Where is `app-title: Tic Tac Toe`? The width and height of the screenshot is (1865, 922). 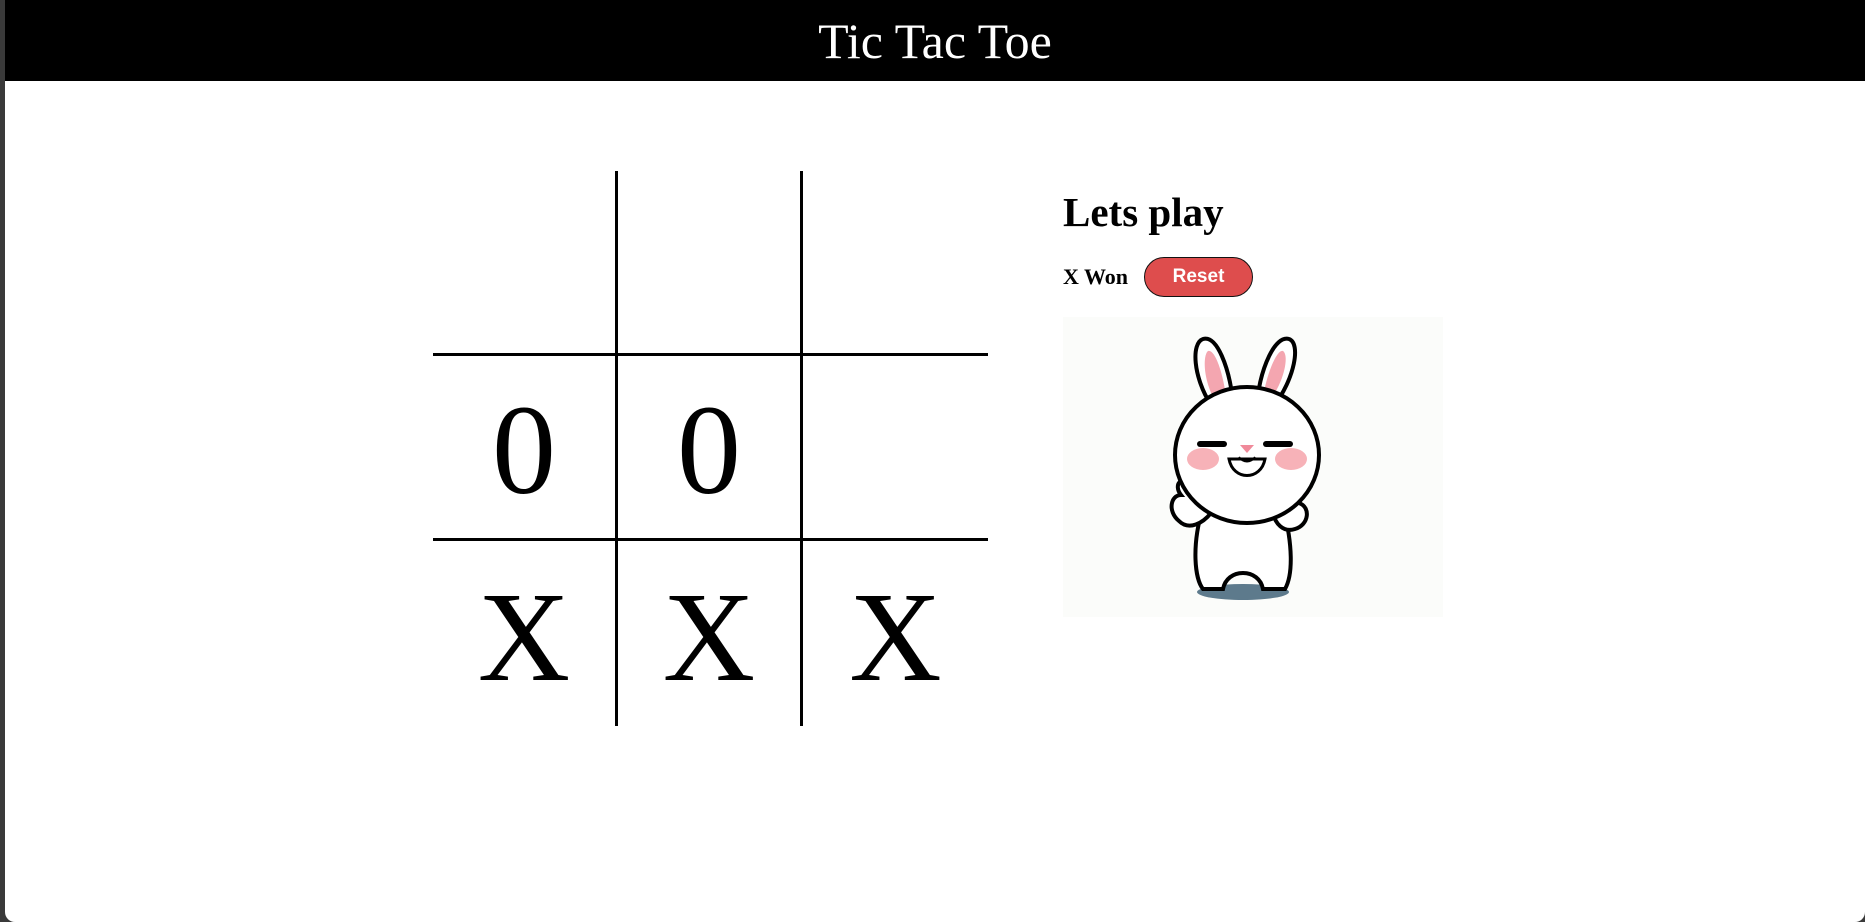
app-title: Tic Tac Toe is located at coordinates (935, 40).